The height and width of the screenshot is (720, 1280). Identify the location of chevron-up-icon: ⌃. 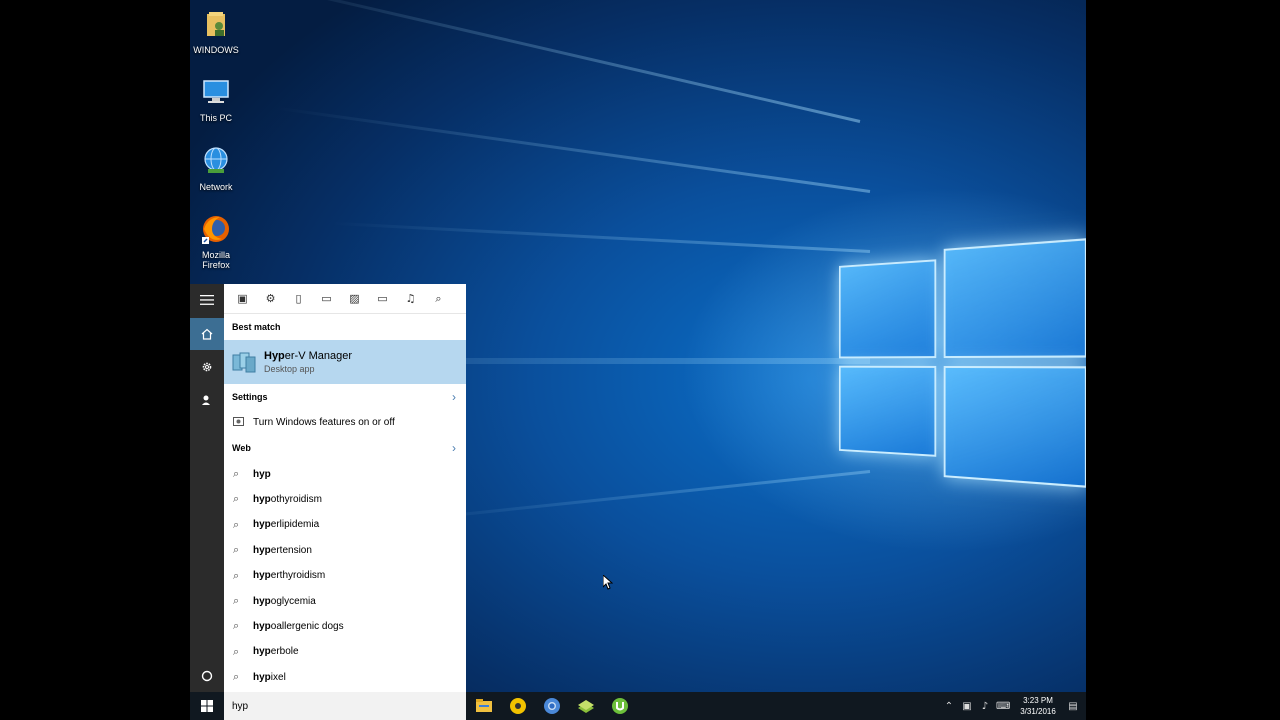
(949, 706).